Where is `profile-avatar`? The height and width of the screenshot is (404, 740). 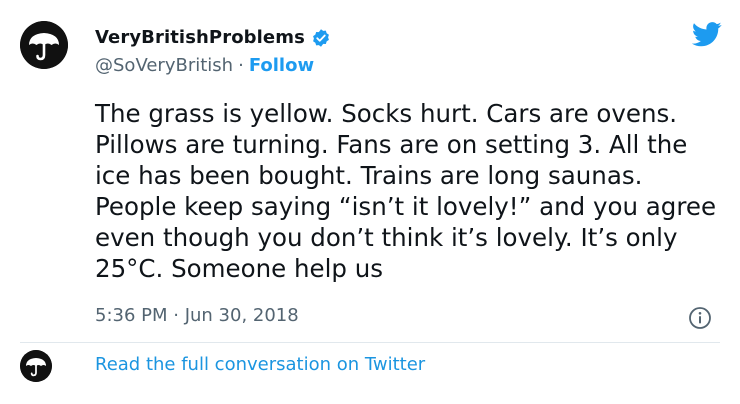 profile-avatar is located at coordinates (44, 45).